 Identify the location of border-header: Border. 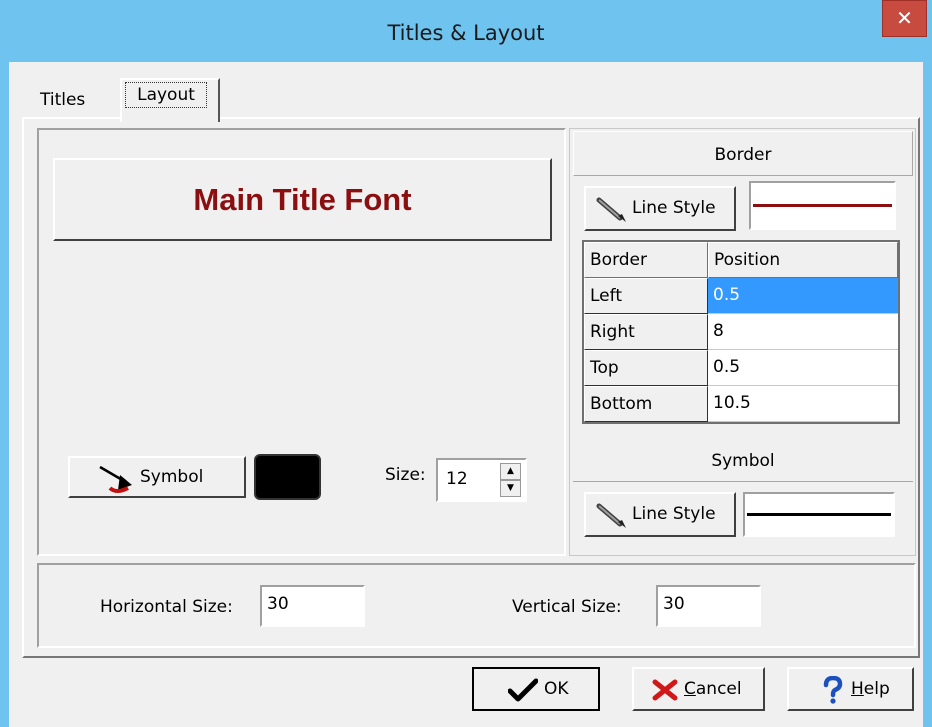
(743, 153).